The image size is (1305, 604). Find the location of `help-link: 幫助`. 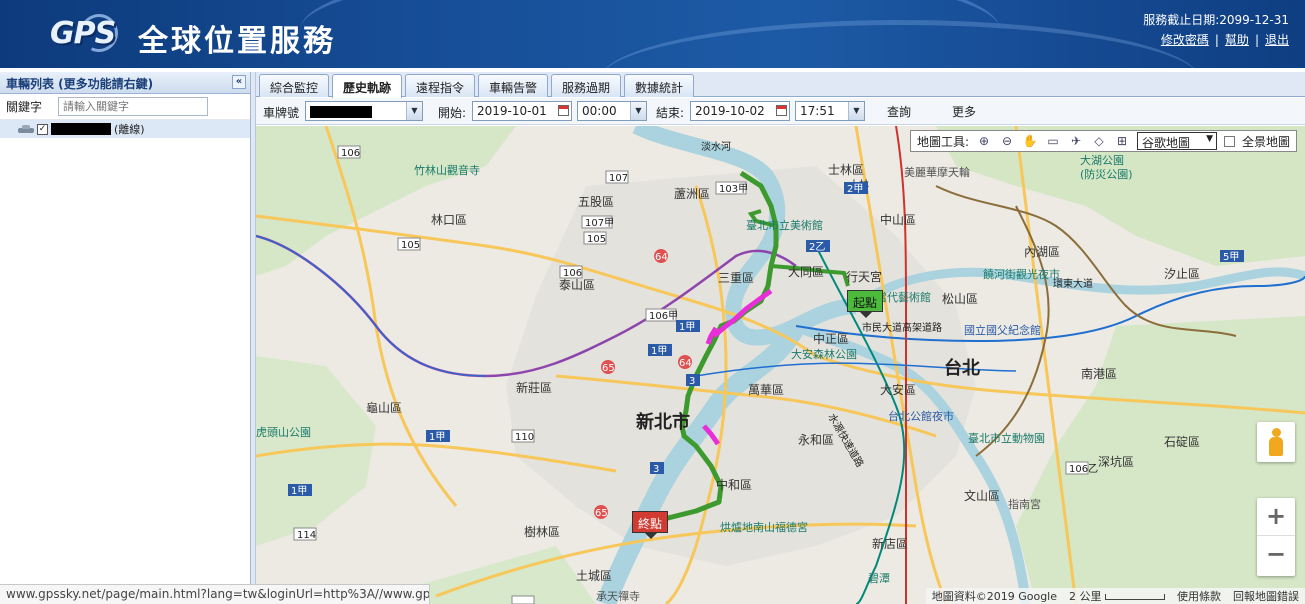

help-link: 幫助 is located at coordinates (1237, 40).